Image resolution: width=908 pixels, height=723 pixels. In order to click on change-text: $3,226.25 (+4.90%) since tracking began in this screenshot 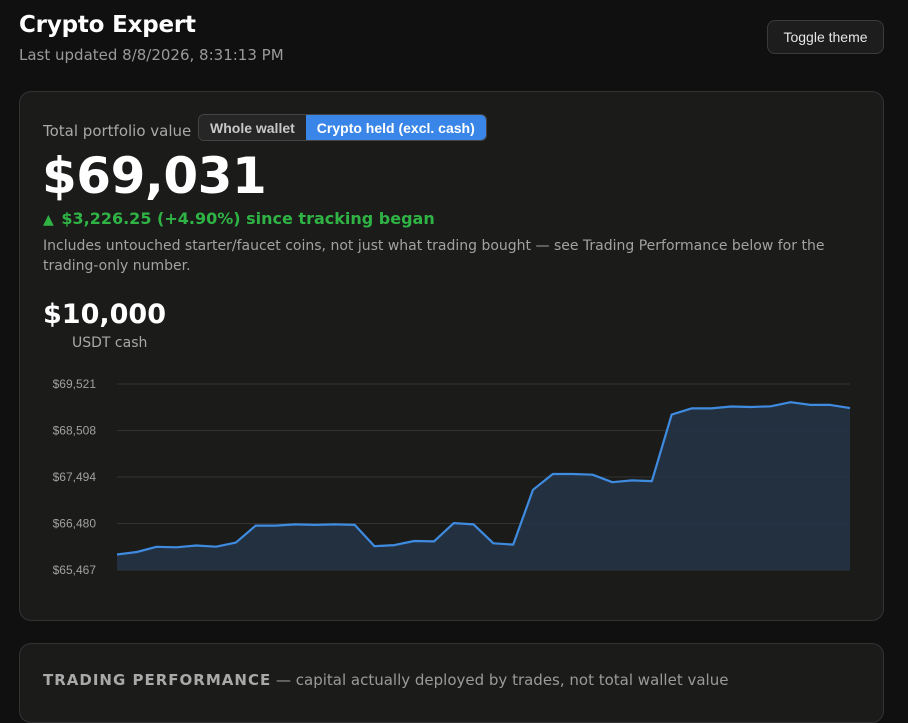, I will do `click(248, 218)`.